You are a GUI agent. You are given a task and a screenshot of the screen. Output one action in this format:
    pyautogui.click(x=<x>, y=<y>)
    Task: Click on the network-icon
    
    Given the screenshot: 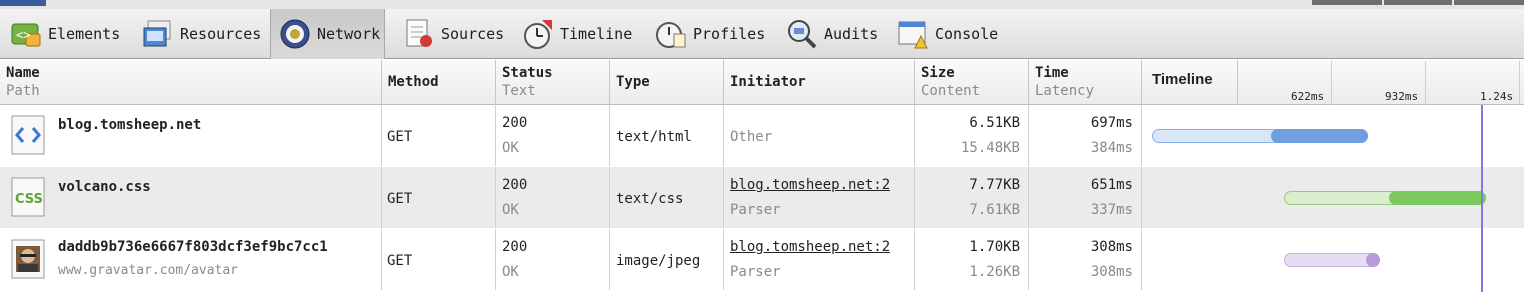 What is the action you would take?
    pyautogui.click(x=295, y=34)
    